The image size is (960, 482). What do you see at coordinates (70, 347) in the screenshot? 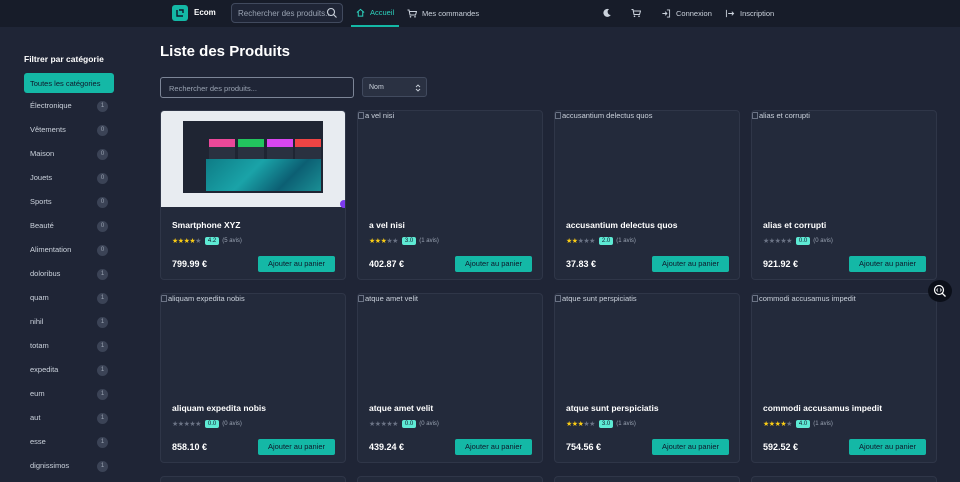
I see `category-item: totam 1` at bounding box center [70, 347].